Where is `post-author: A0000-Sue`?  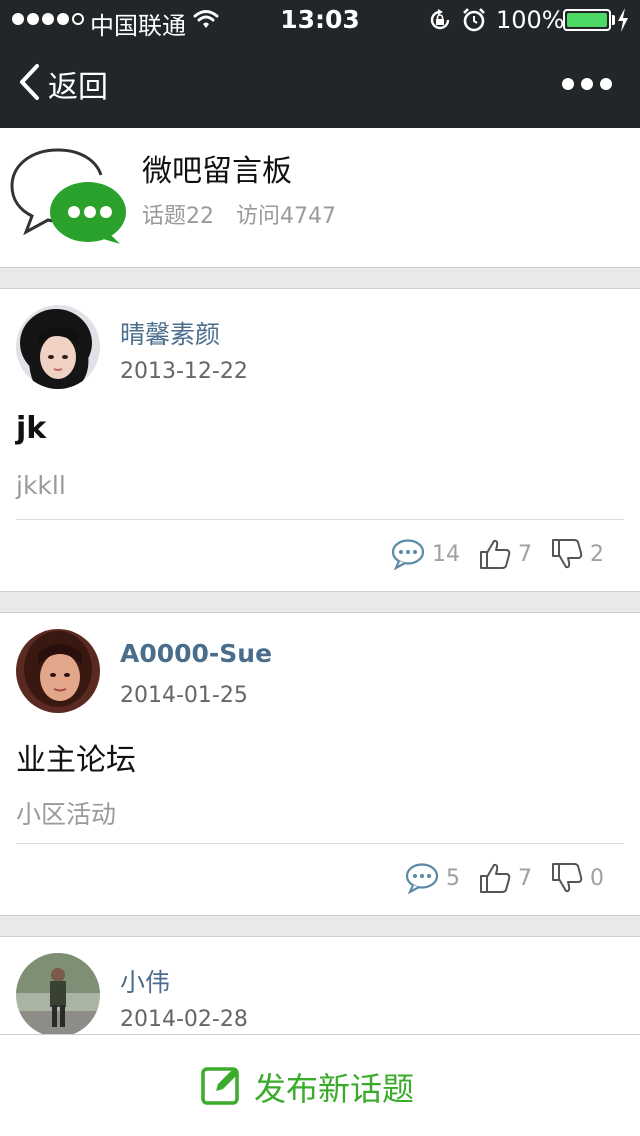
post-author: A0000-Sue is located at coordinates (196, 653).